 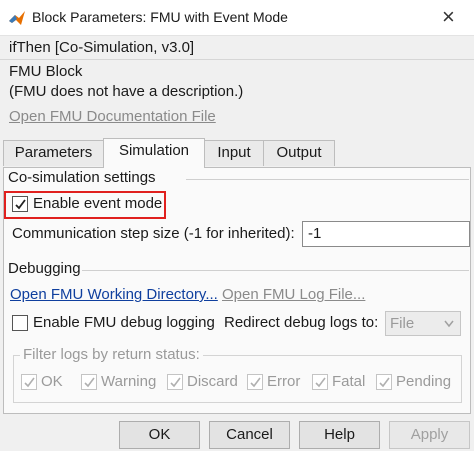 I want to click on filter-ok-checkbox, so click(x=29, y=382).